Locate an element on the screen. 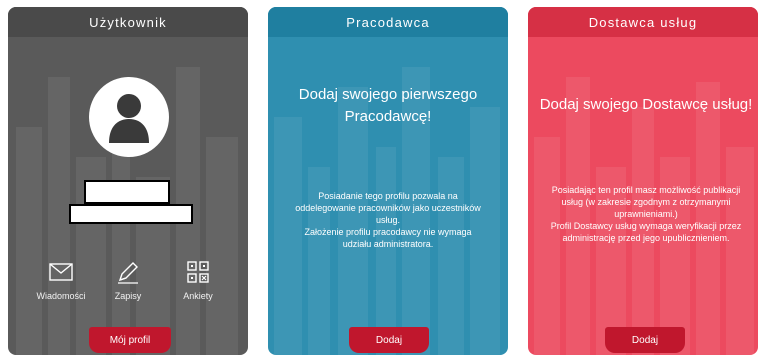 Image resolution: width=758 pixels, height=358 pixels. provider-desc-line-2: usług (w zakresie zgodnym z otrzymanymi is located at coordinates (646, 202).